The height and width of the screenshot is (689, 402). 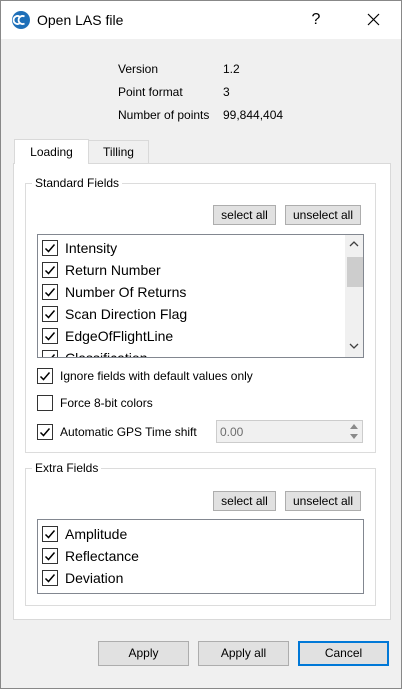 I want to click on extra-select-all-button: select all, so click(x=244, y=501).